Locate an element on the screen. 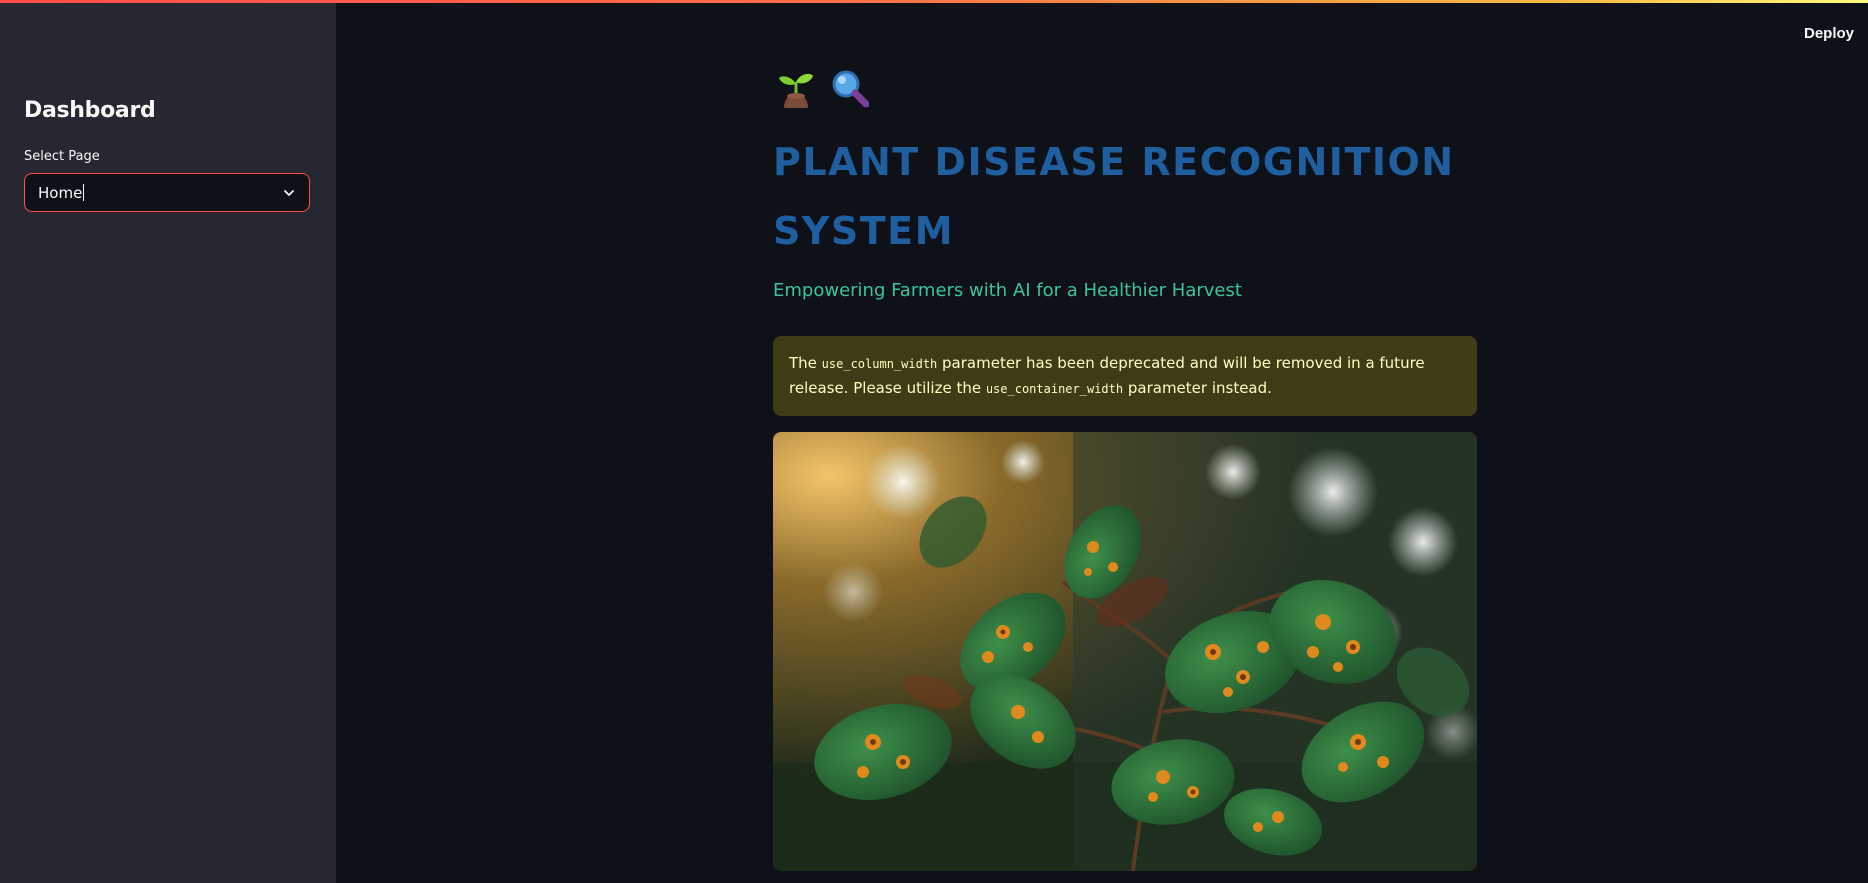 Image resolution: width=1868 pixels, height=883 pixels. deploy-button: Deploy is located at coordinates (1829, 33).